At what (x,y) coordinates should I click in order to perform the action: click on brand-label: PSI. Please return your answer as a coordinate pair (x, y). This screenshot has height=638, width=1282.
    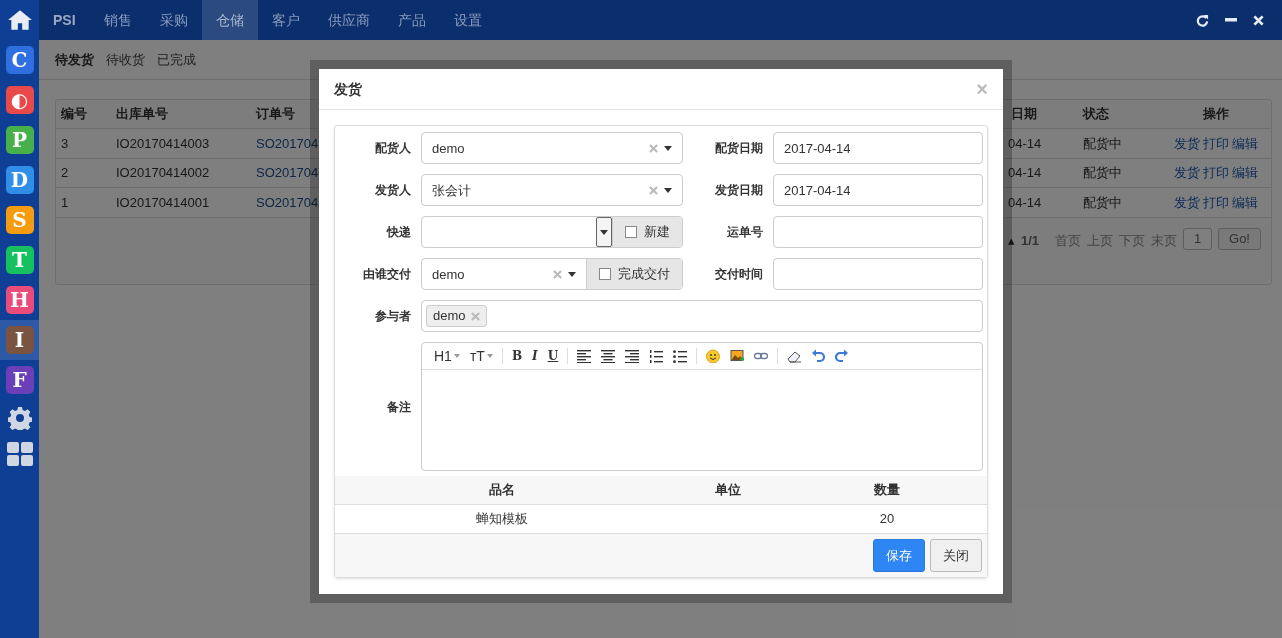
    Looking at the image, I should click on (64, 20).